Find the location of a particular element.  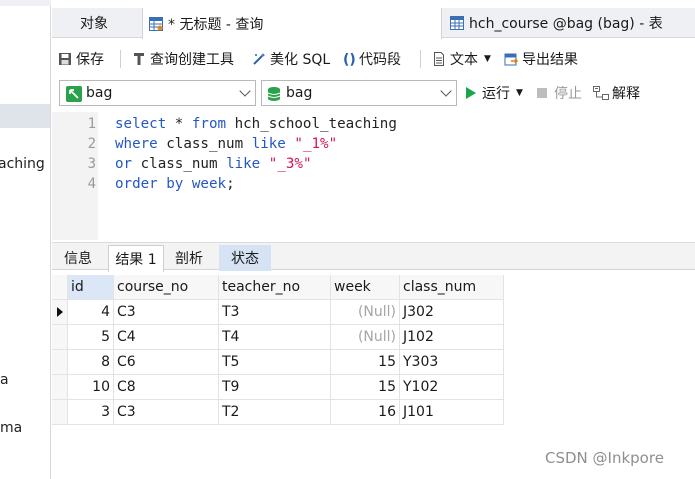

sidebar-item-label: a is located at coordinates (4, 380).